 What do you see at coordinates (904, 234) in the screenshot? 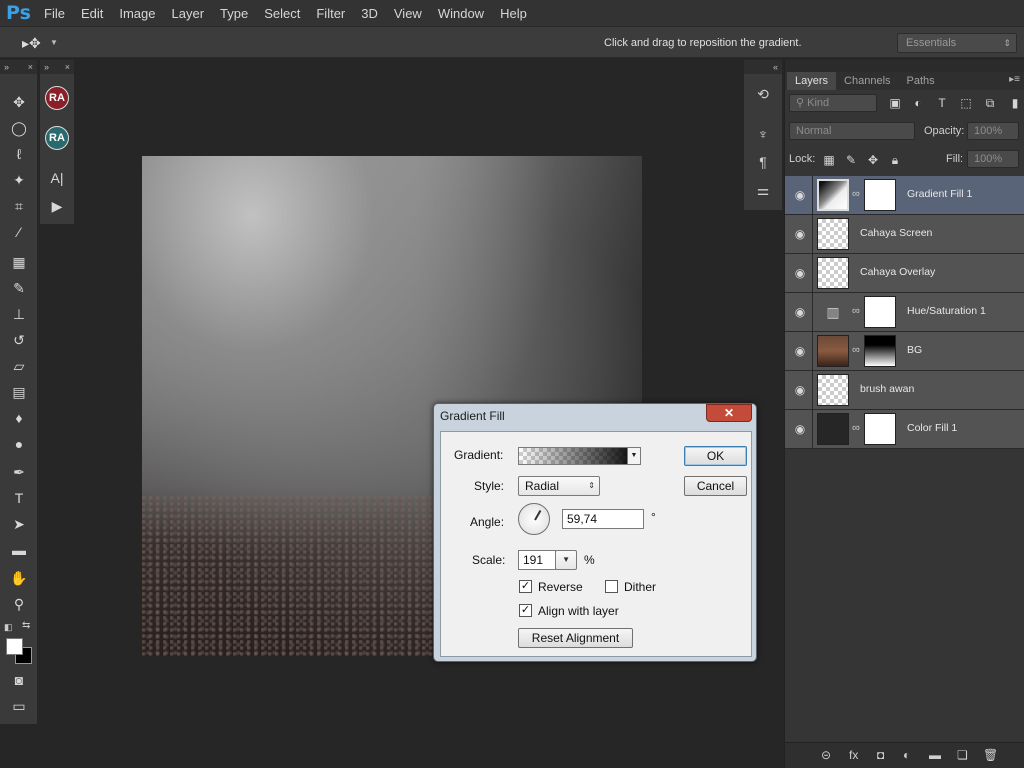
I see `layer-row: ◉ Cahaya Screen` at bounding box center [904, 234].